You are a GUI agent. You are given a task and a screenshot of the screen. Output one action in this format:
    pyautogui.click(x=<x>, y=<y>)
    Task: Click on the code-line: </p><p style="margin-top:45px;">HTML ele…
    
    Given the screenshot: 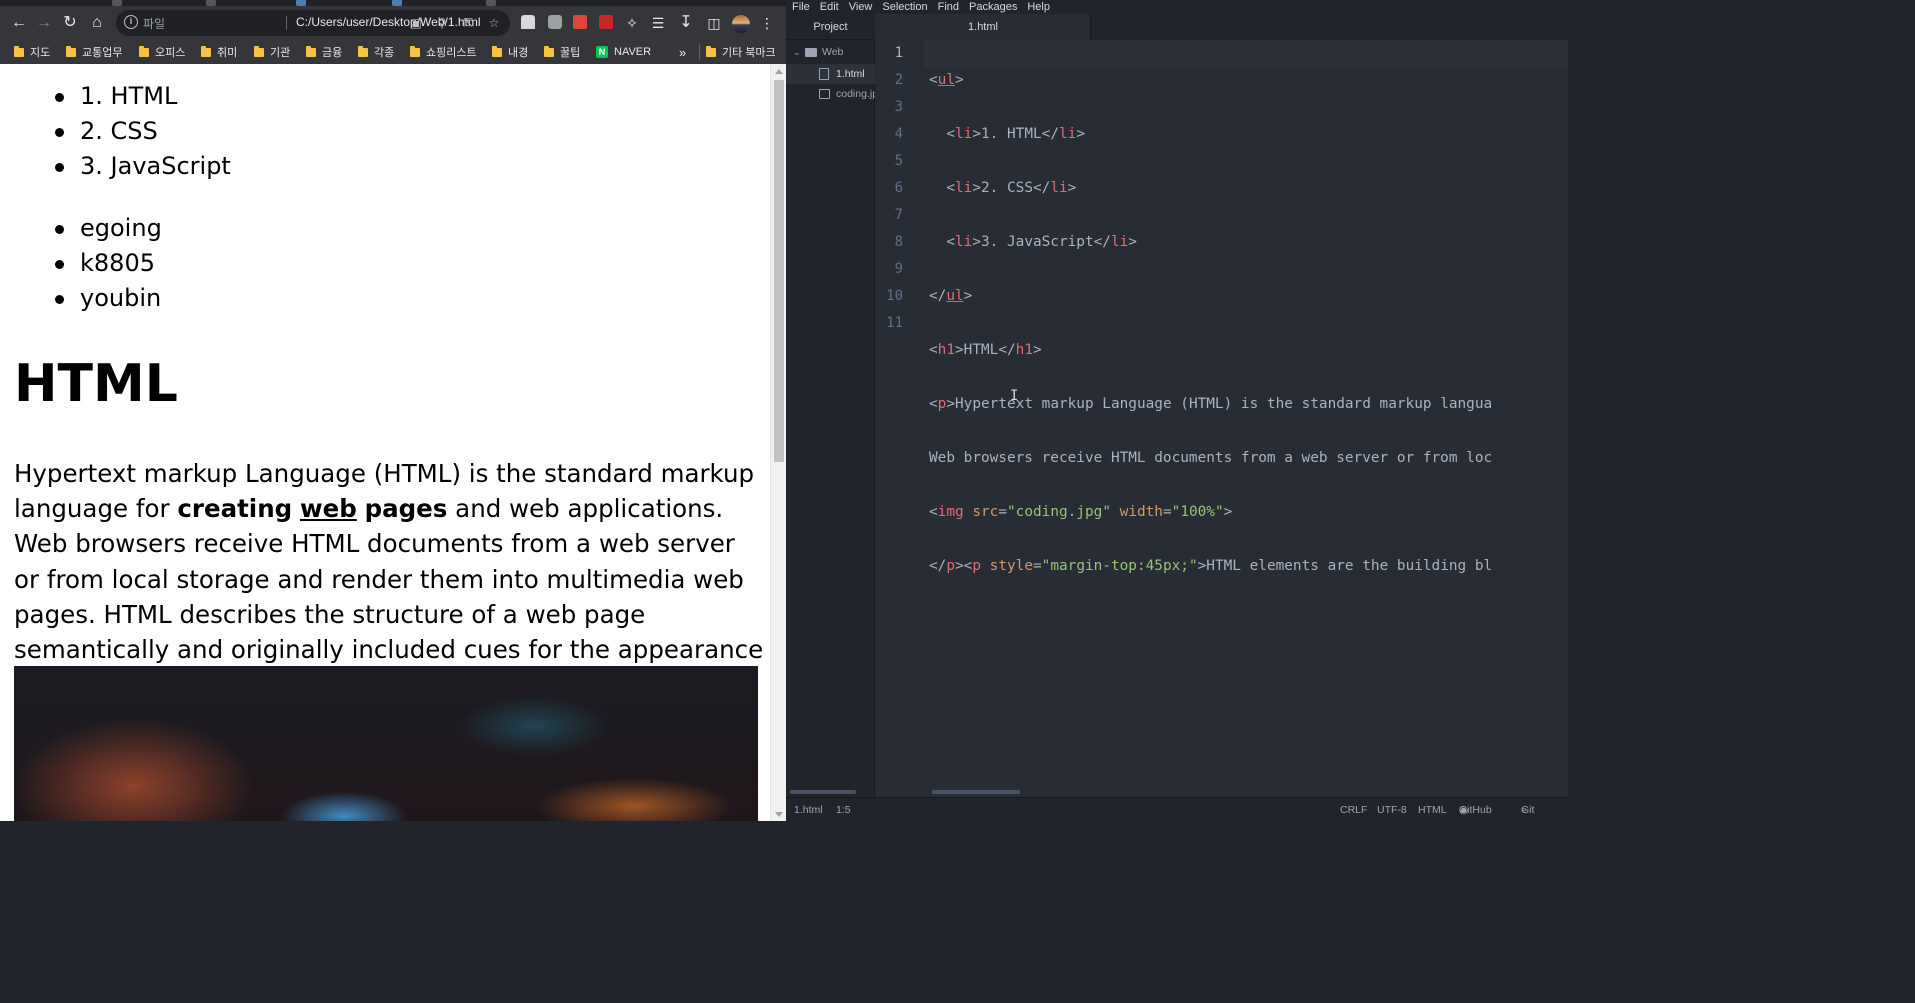 What is the action you would take?
    pyautogui.click(x=1211, y=566)
    